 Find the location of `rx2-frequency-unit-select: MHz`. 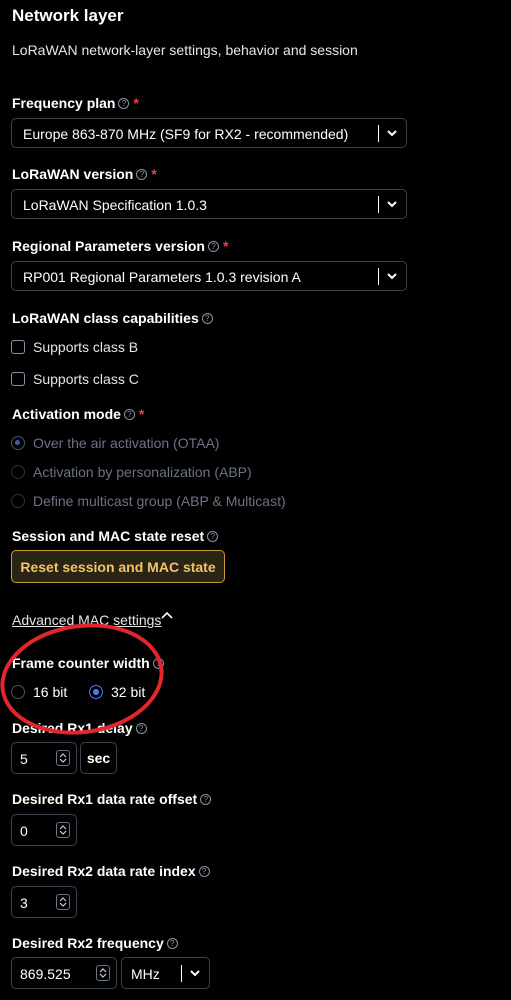

rx2-frequency-unit-select: MHz is located at coordinates (165, 973).